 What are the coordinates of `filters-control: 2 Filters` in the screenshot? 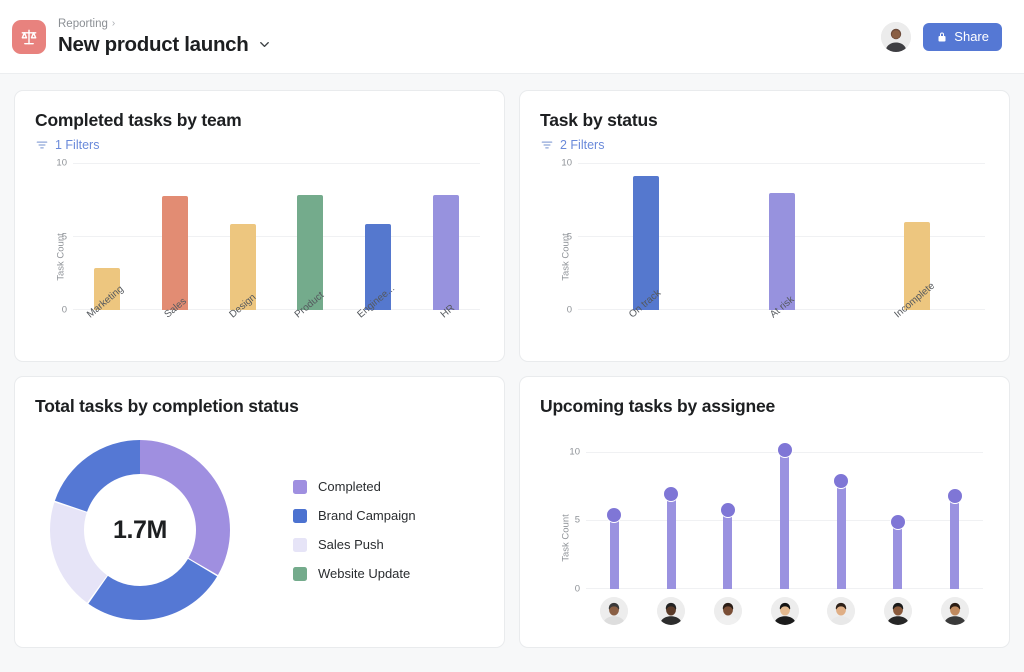 It's located at (764, 145).